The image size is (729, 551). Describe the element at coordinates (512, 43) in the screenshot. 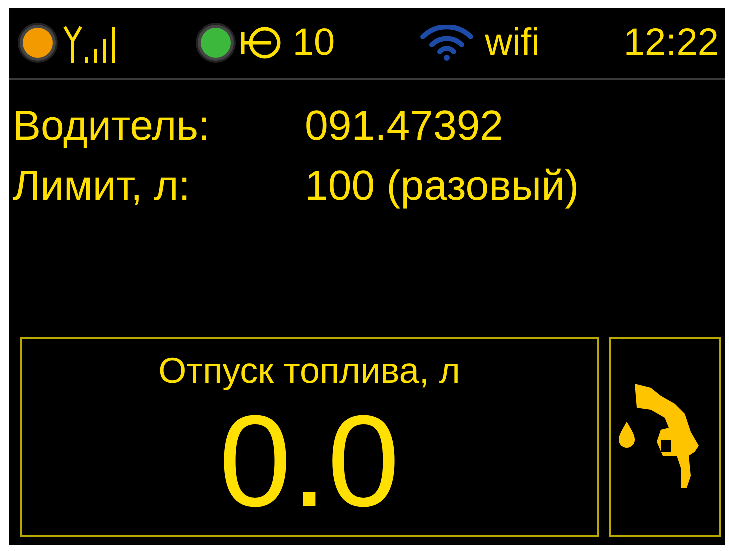

I see `wifi-label: wifi` at that location.